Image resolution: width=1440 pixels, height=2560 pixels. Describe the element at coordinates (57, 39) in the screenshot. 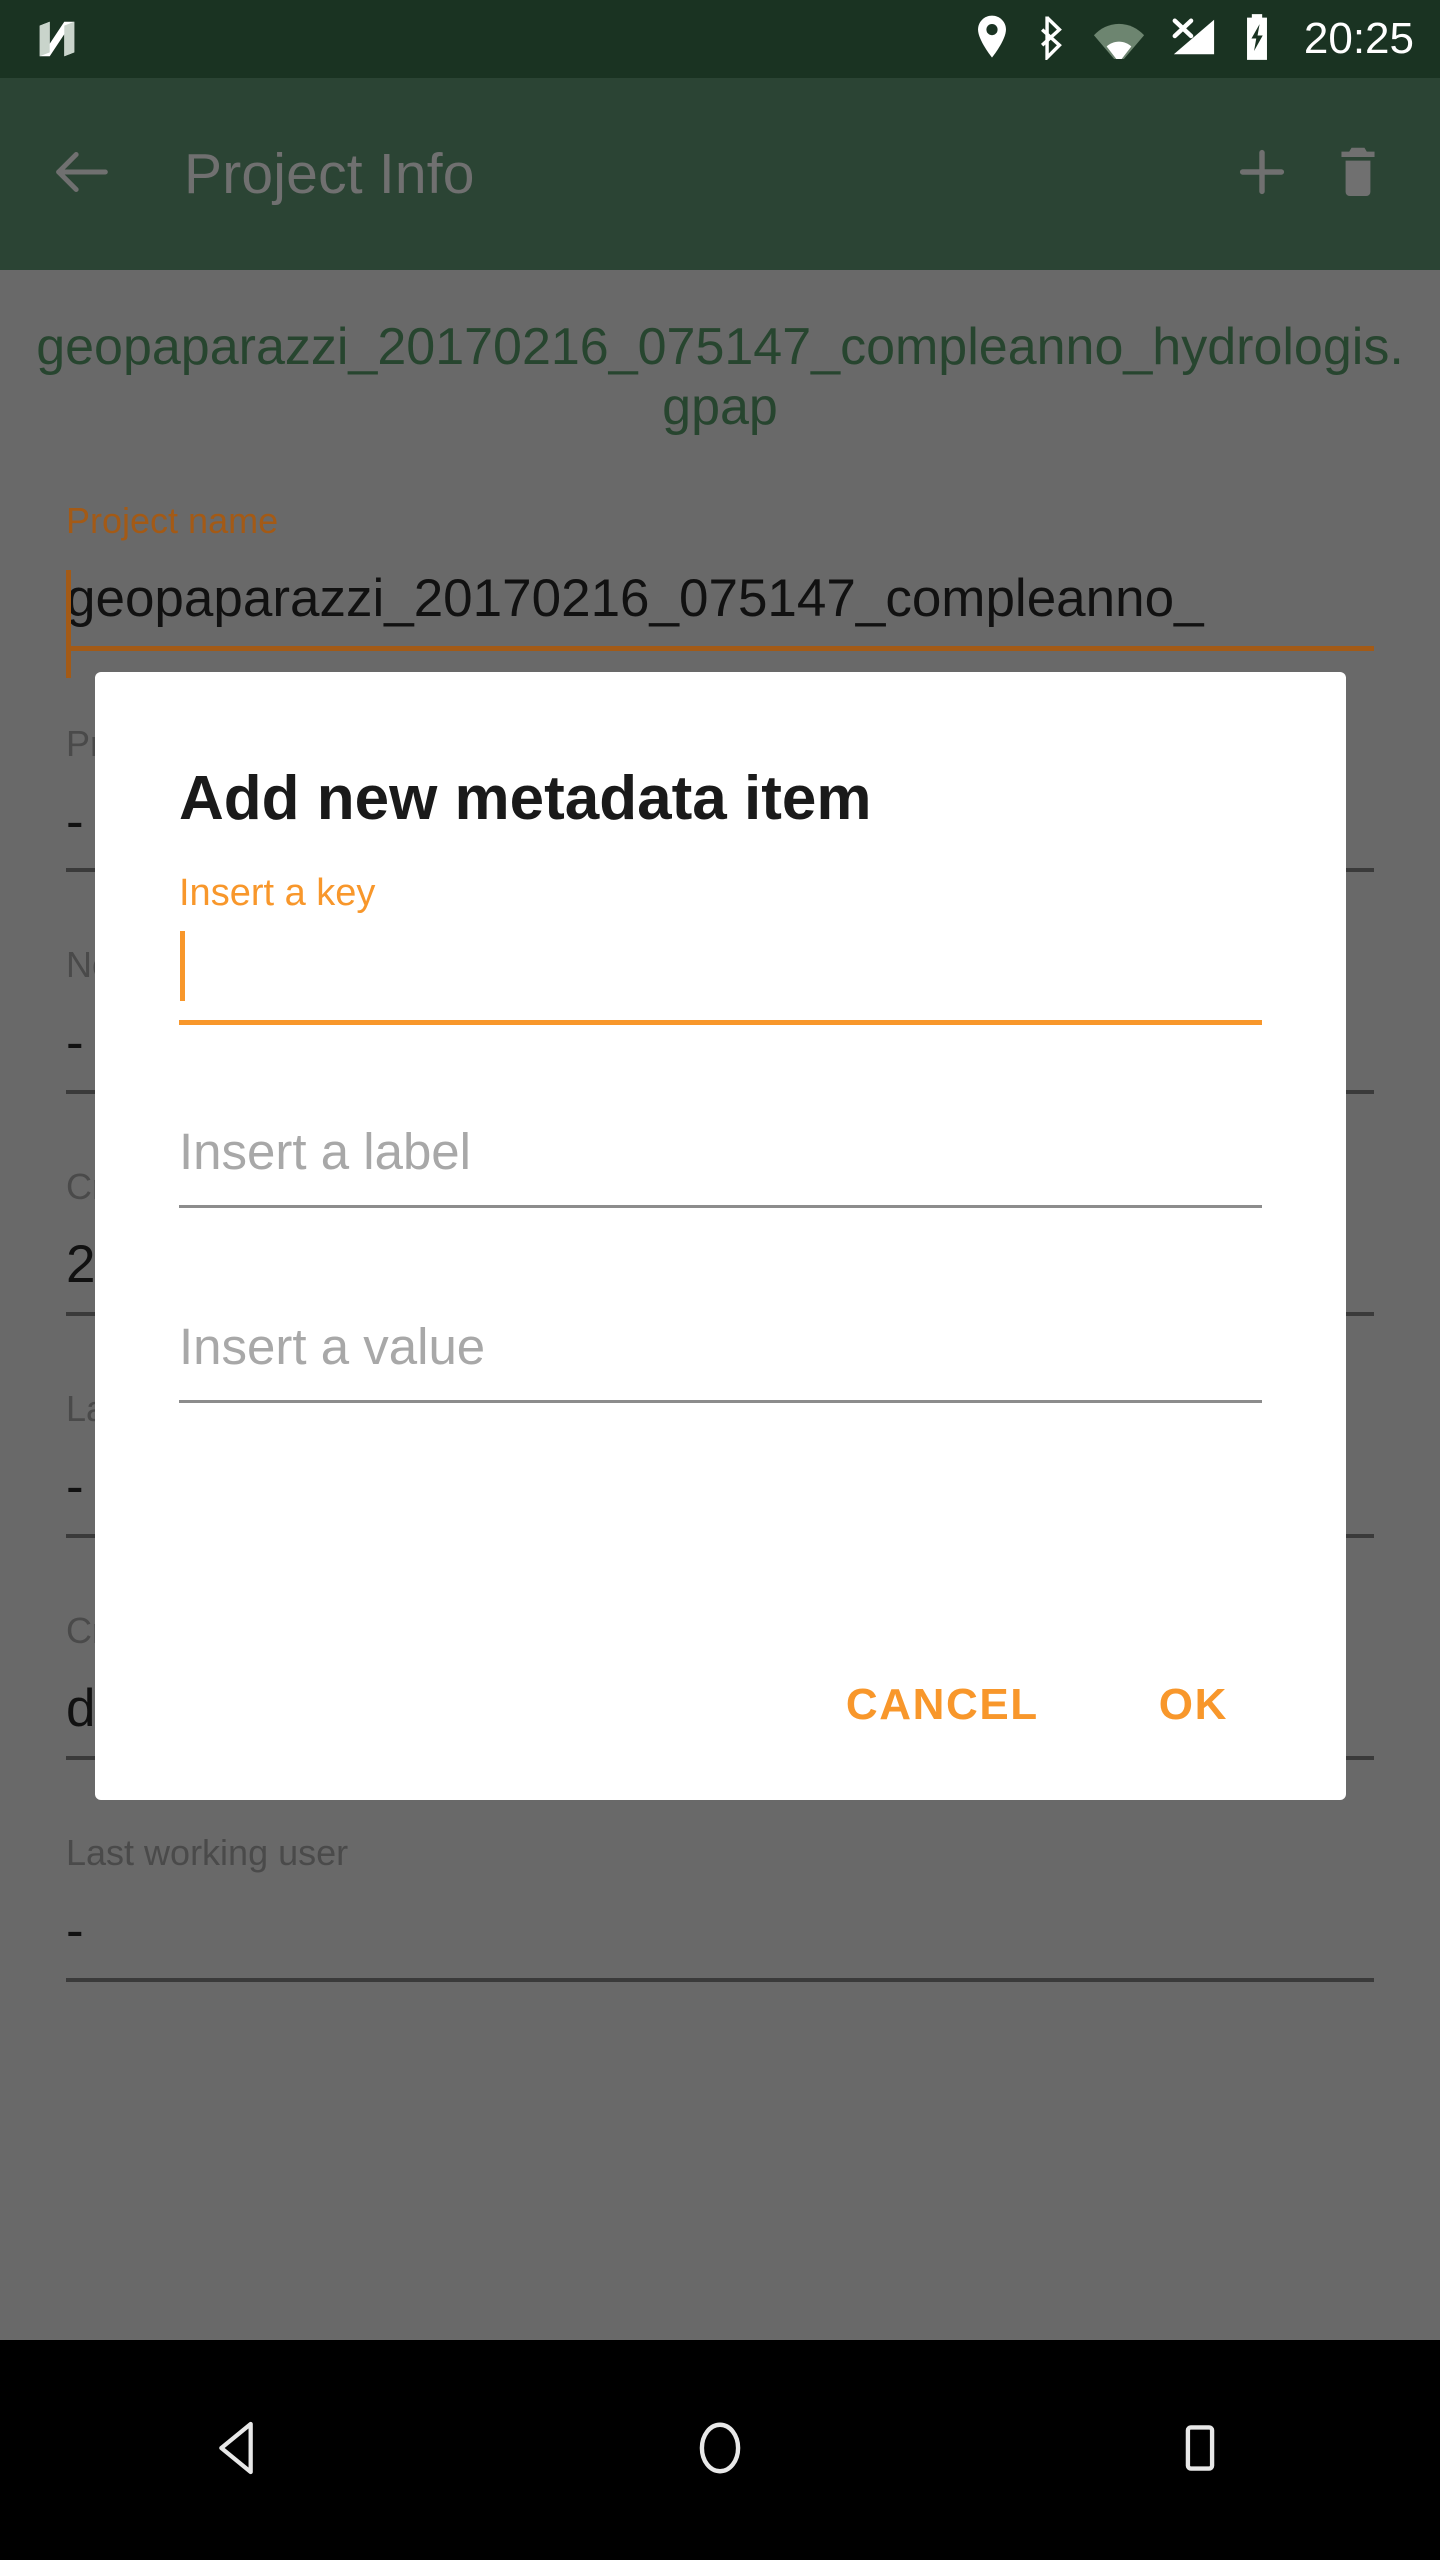

I see `android-n-logo-icon` at that location.